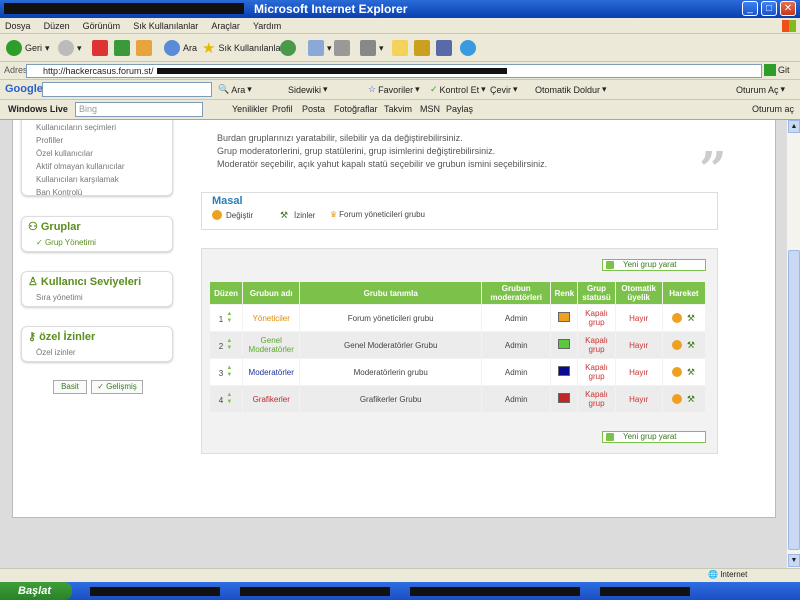 The image size is (800, 600). I want to click on live-share: Paylaş, so click(459, 109).